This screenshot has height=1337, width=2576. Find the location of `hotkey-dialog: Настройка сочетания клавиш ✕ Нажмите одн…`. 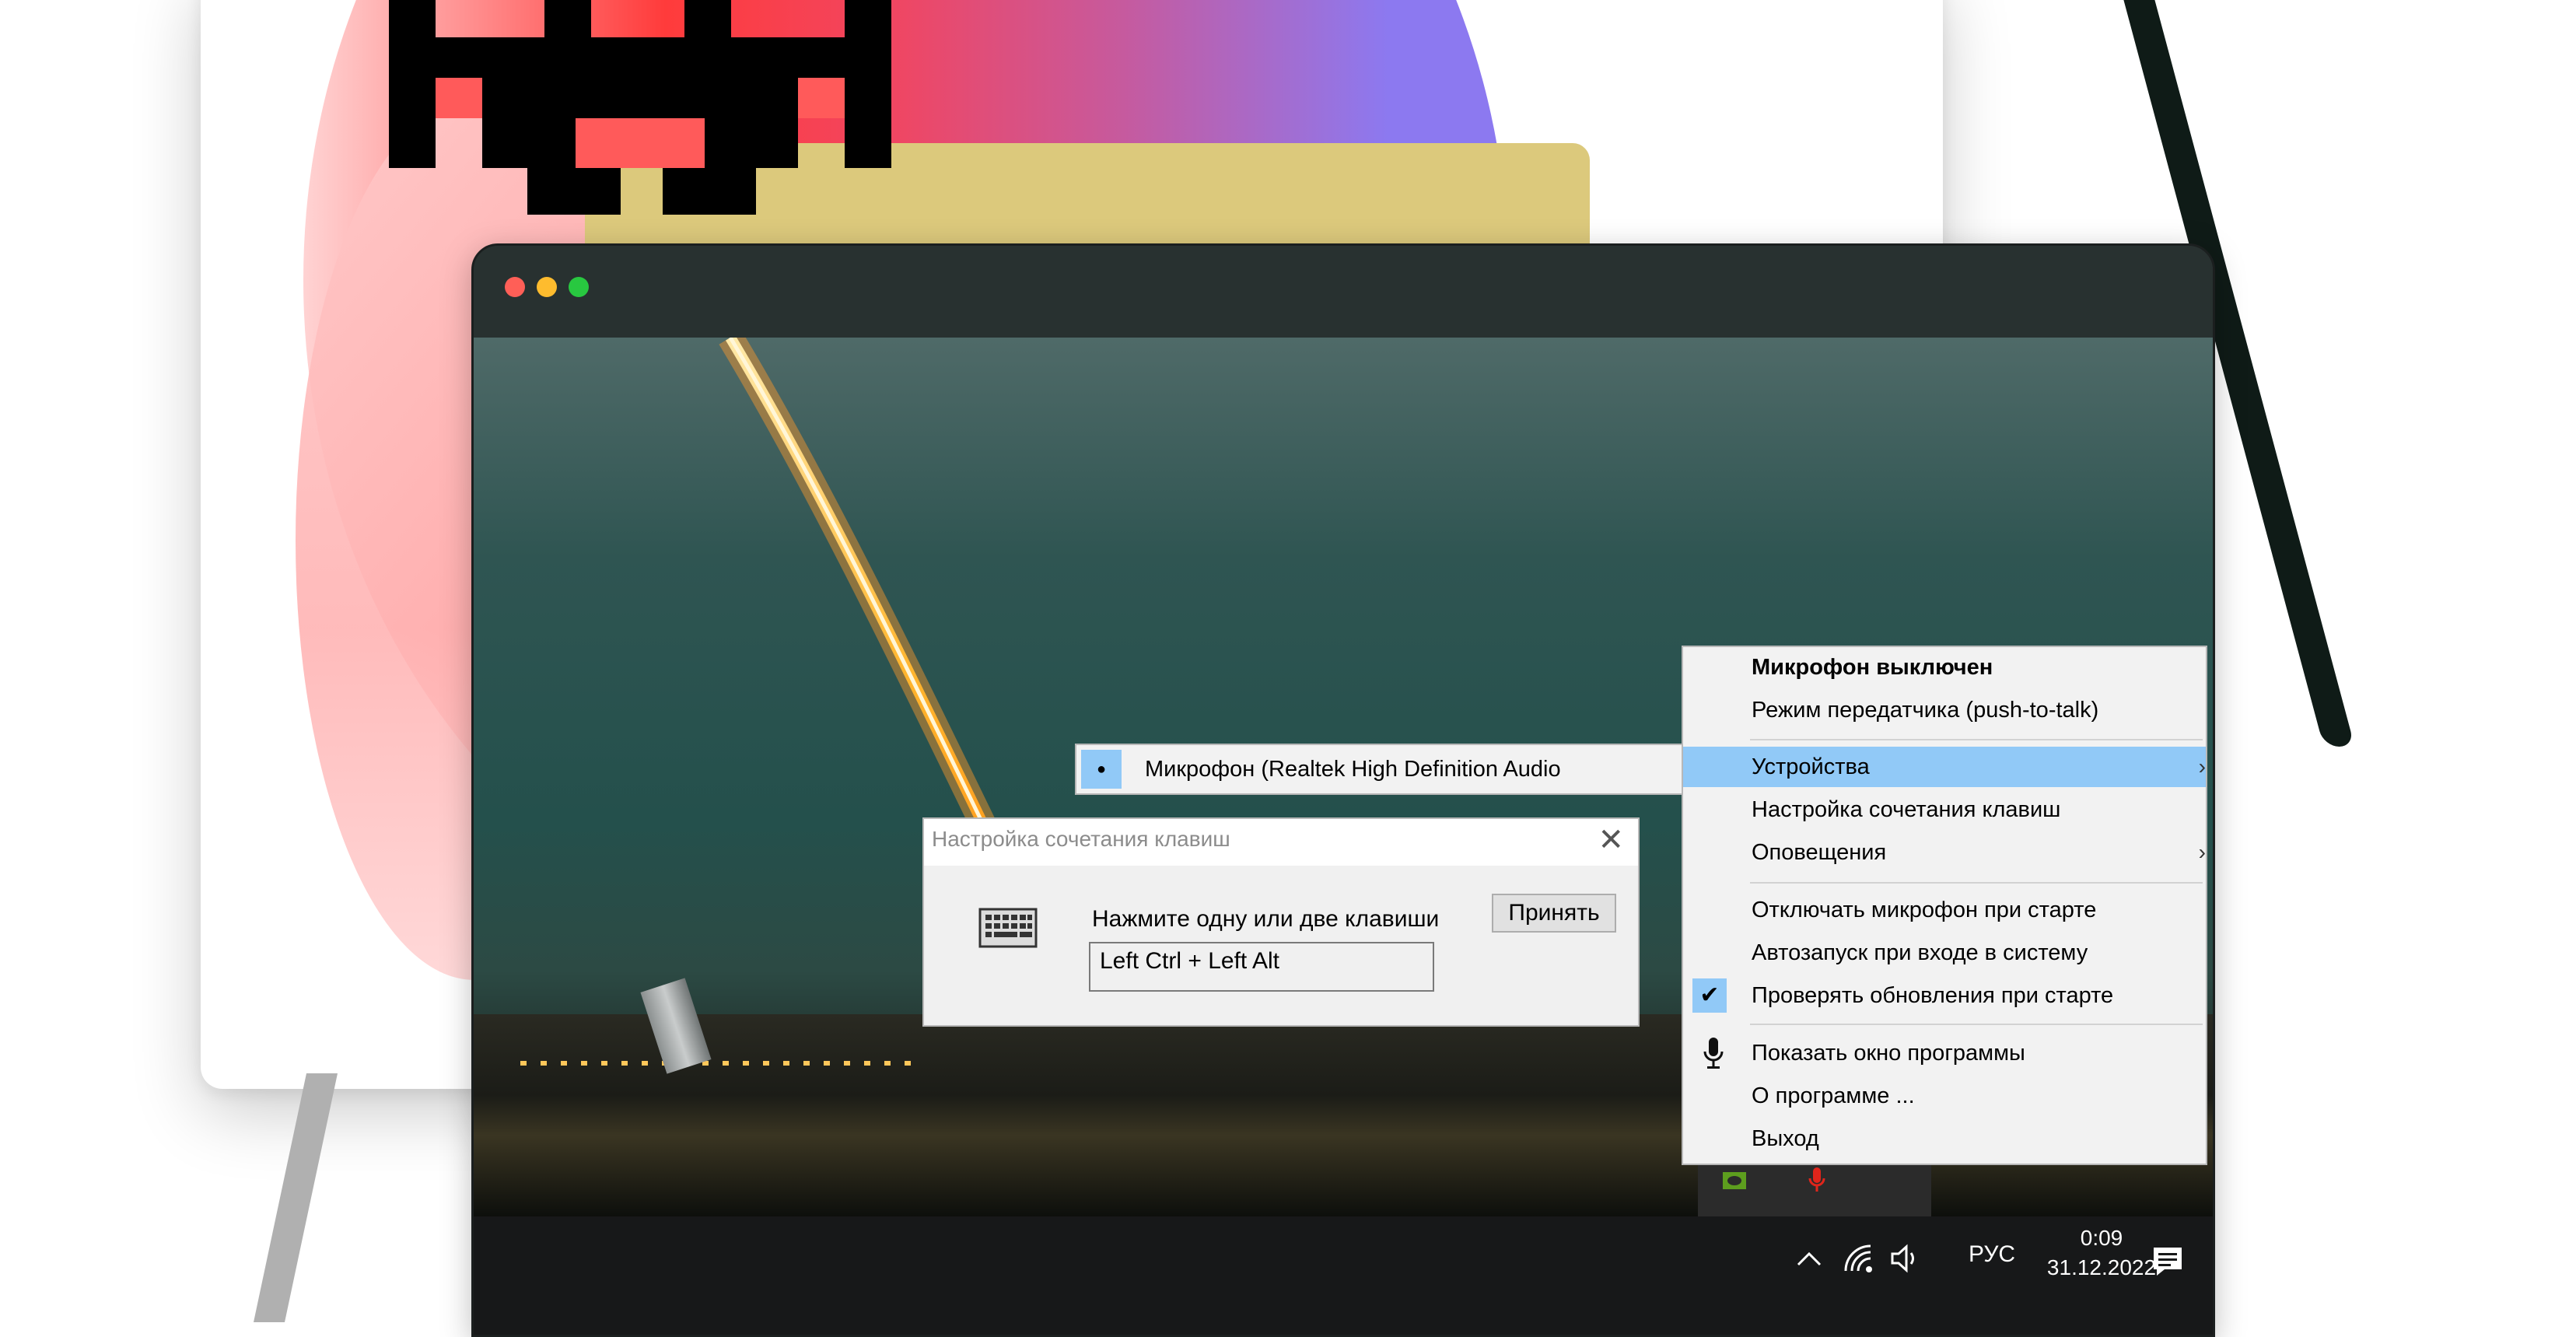

hotkey-dialog: Настройка сочетания клавиш ✕ Нажмите одн… is located at coordinates (1281, 922).